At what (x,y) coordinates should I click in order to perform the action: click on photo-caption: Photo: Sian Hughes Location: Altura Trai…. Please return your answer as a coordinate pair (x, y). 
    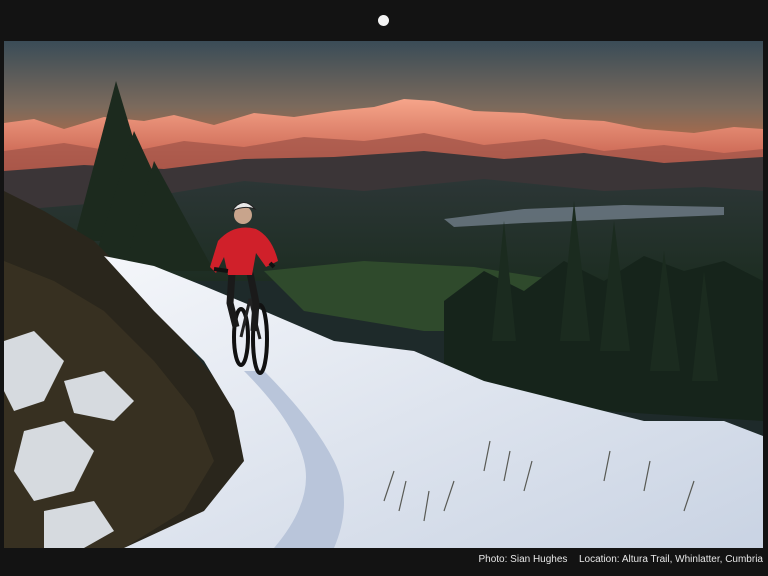
    Looking at the image, I should click on (620, 559).